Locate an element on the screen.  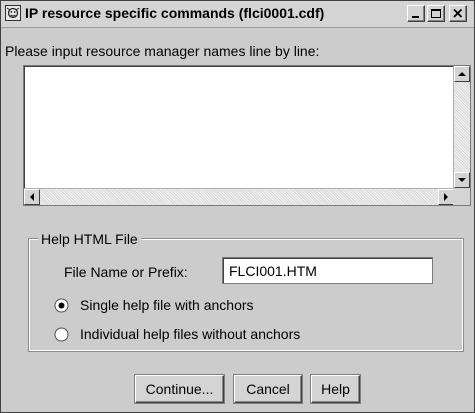
app-icon is located at coordinates (13, 13).